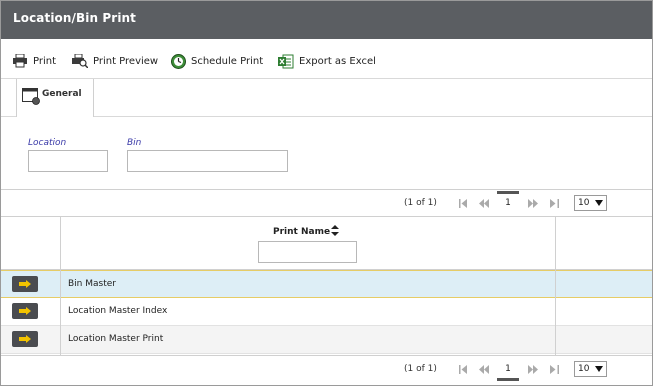  I want to click on printer-icon, so click(20, 61).